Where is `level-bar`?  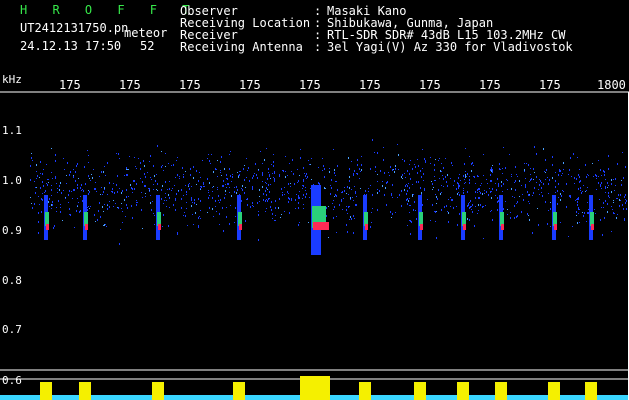
level-bar is located at coordinates (591, 391).